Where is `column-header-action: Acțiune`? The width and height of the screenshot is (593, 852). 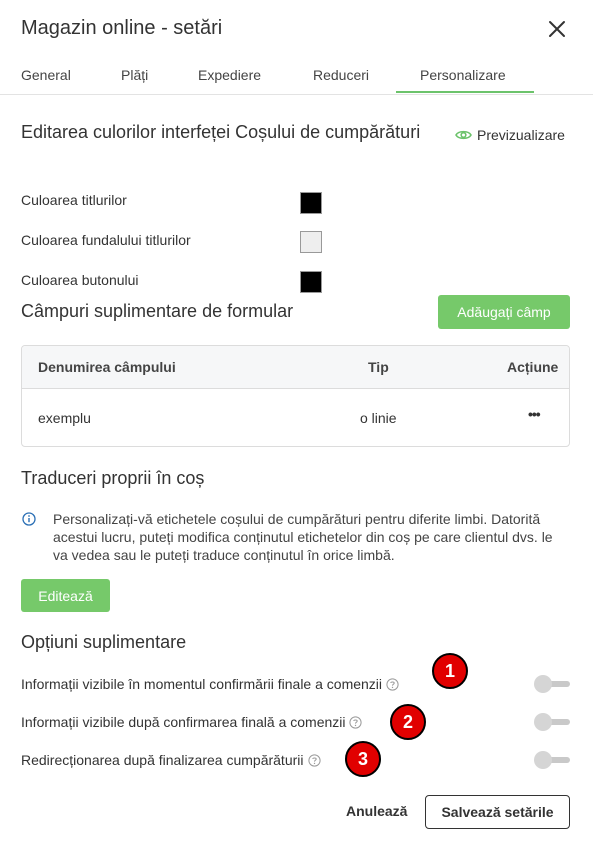
column-header-action: Acțiune is located at coordinates (533, 367).